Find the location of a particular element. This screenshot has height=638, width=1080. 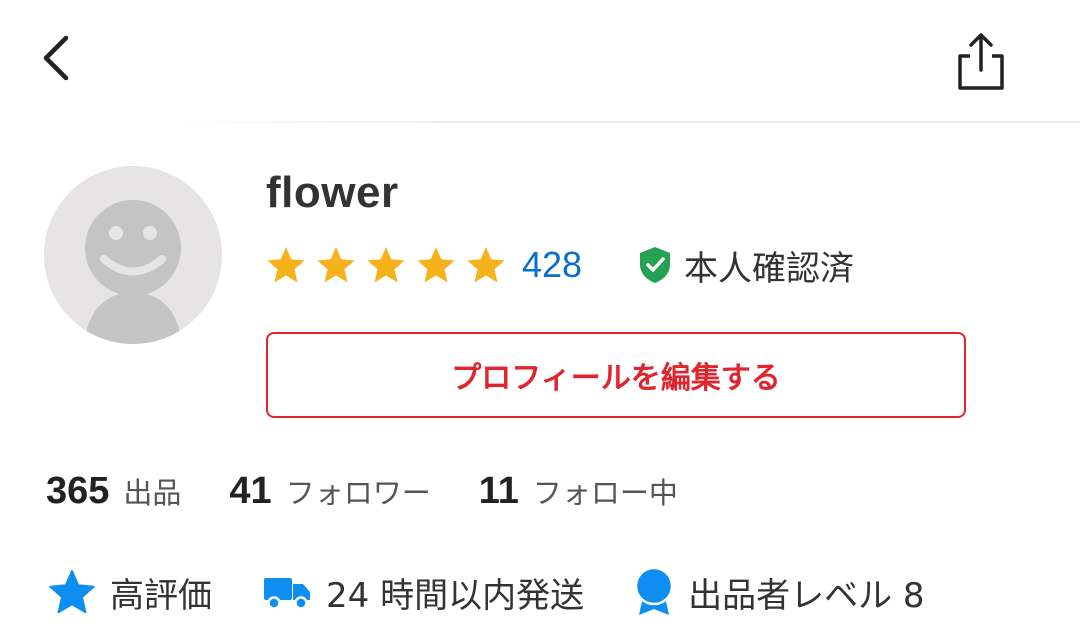

badge-seller-level: 出品者レベル 8 is located at coordinates (779, 592).